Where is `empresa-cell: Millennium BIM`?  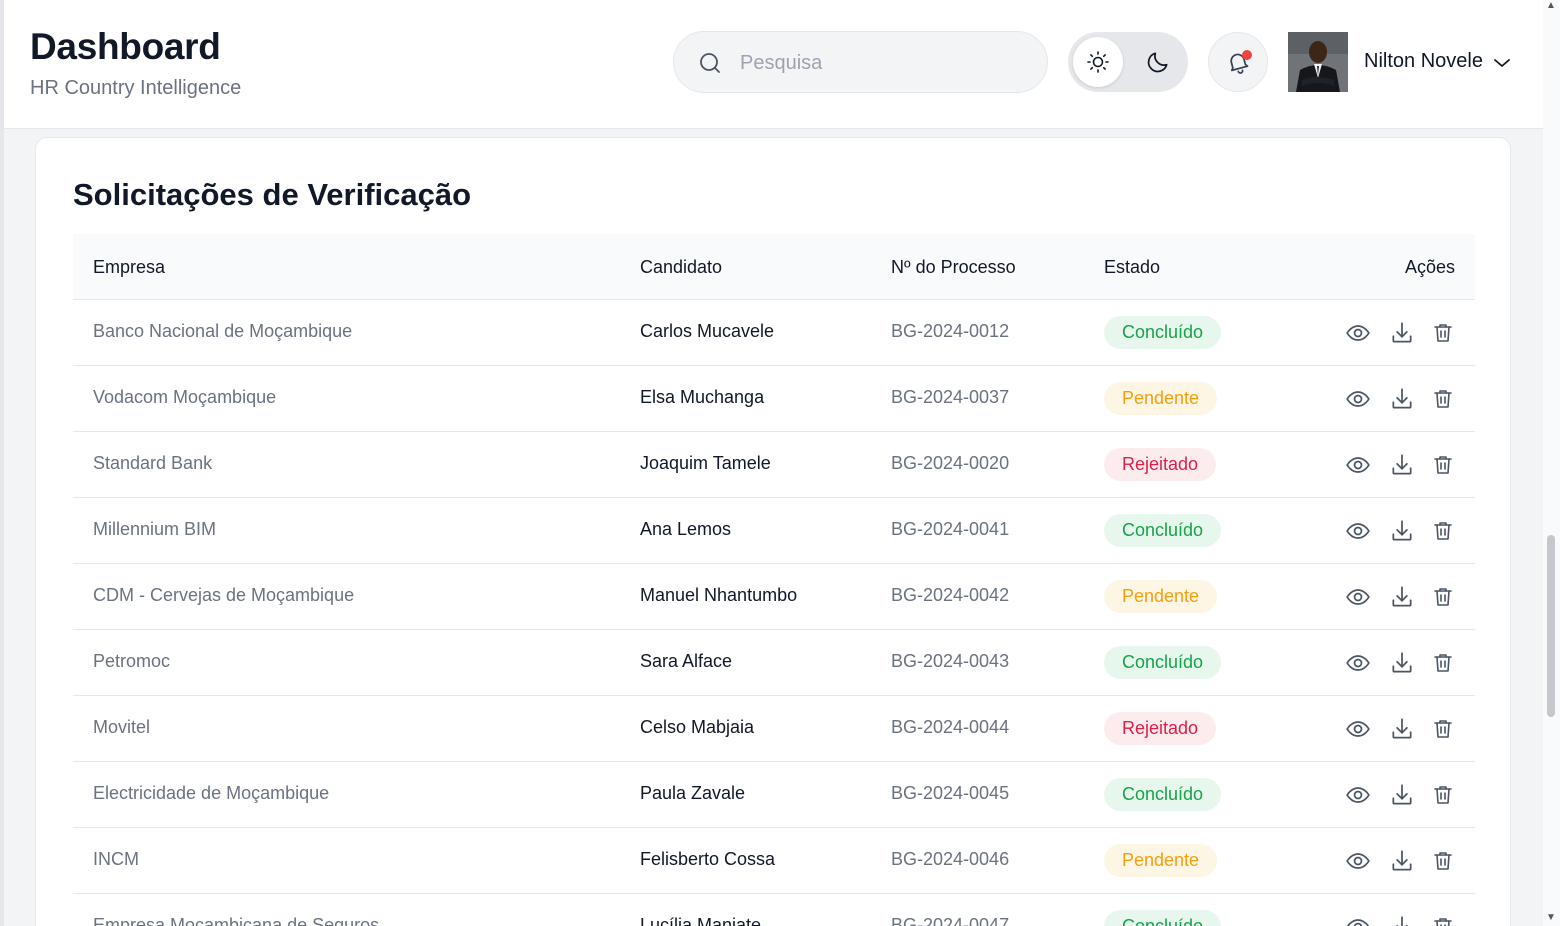
empresa-cell: Millennium BIM is located at coordinates (155, 529).